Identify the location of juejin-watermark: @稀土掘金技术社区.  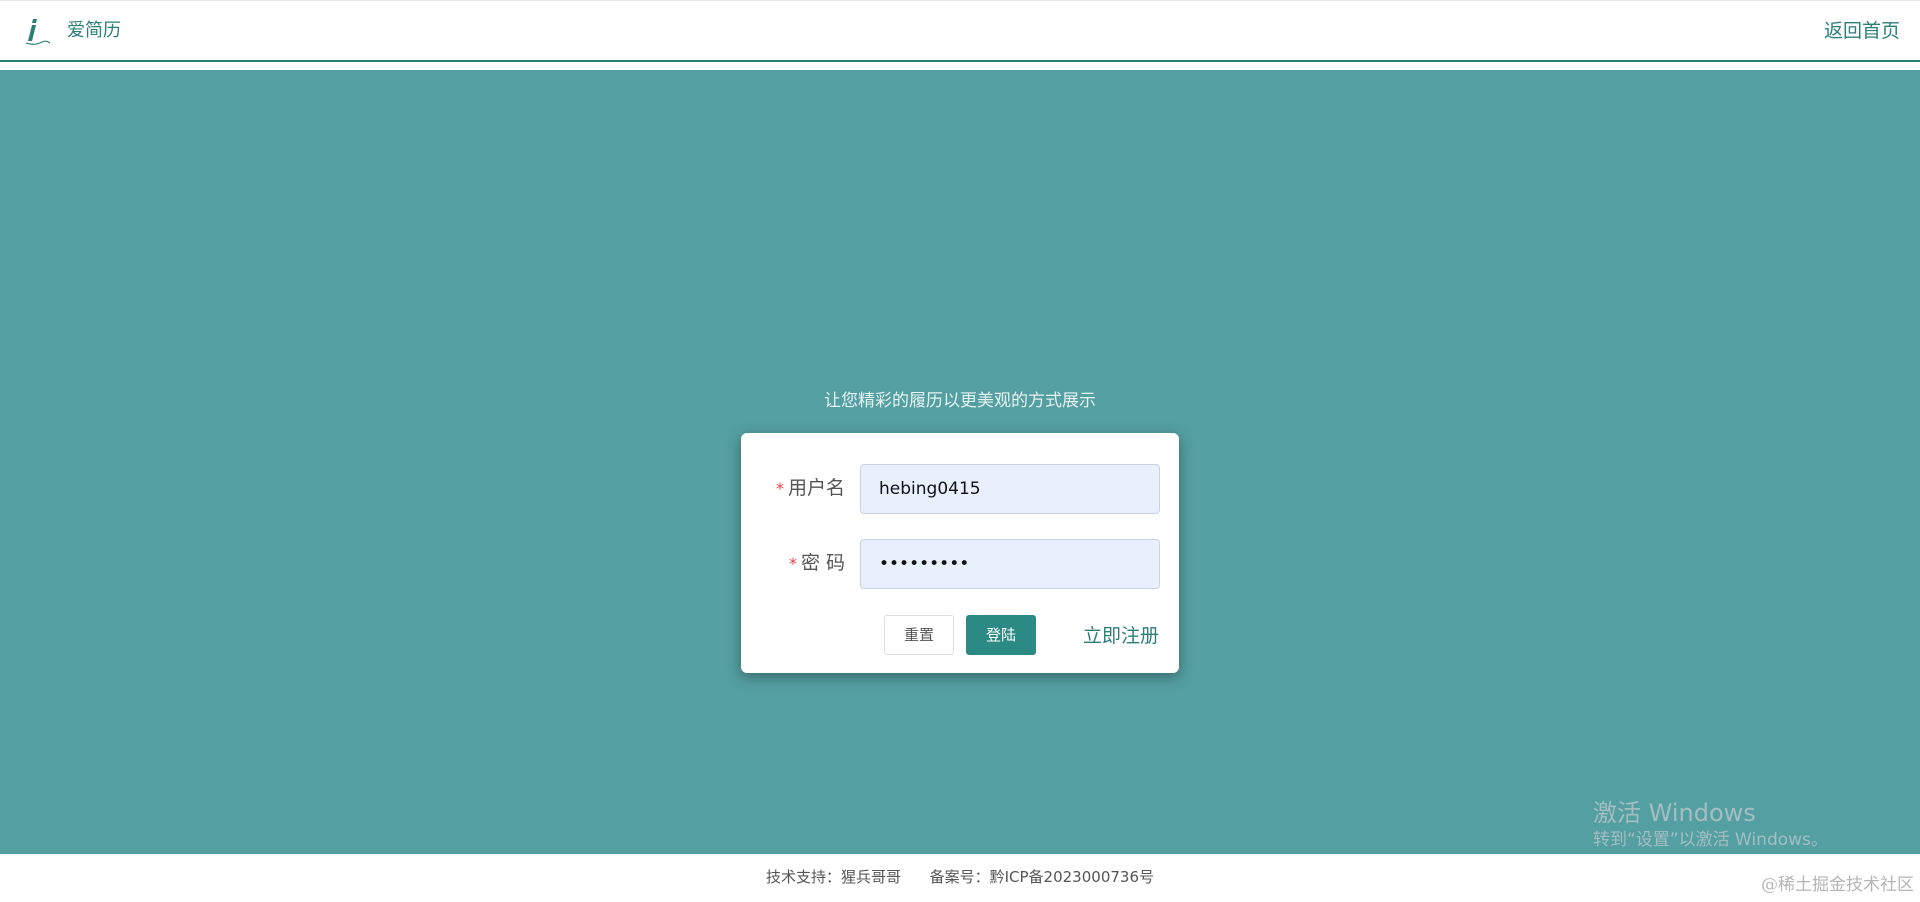
(1837, 885).